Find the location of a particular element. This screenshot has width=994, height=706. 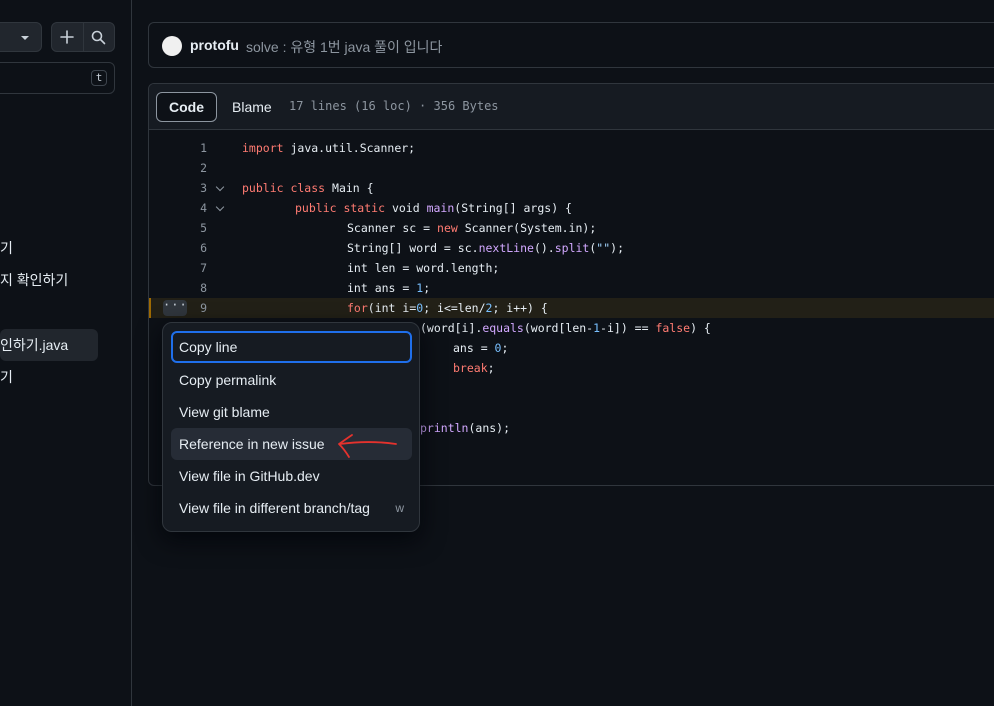

add-file-button is located at coordinates (67, 37).